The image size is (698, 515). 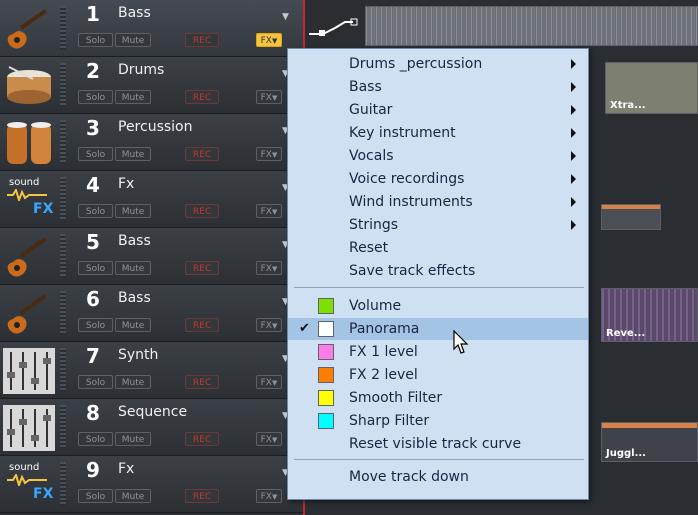 What do you see at coordinates (438, 156) in the screenshot?
I see `menu-item: Vocals` at bounding box center [438, 156].